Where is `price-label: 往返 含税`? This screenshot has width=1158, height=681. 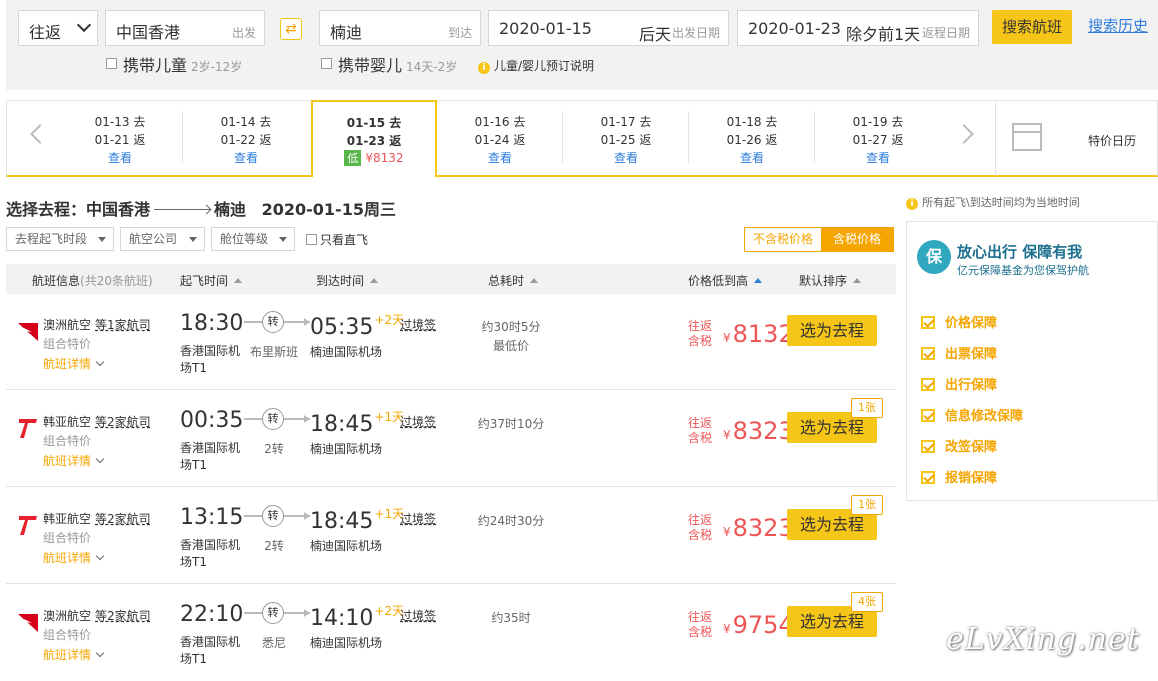
price-label: 往返 含税 is located at coordinates (700, 528).